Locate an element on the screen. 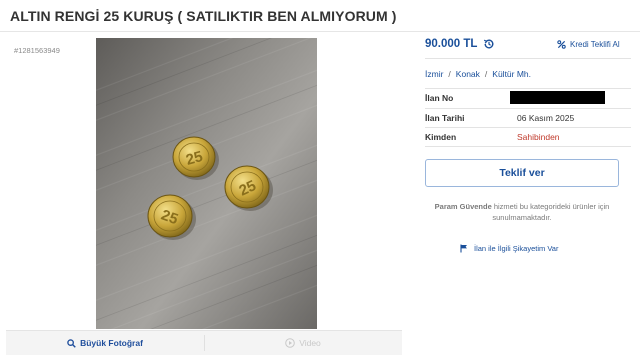 The height and width of the screenshot is (360, 640). report-listing-link: İlan ile İlgili Şikayetim Var is located at coordinates (509, 248).